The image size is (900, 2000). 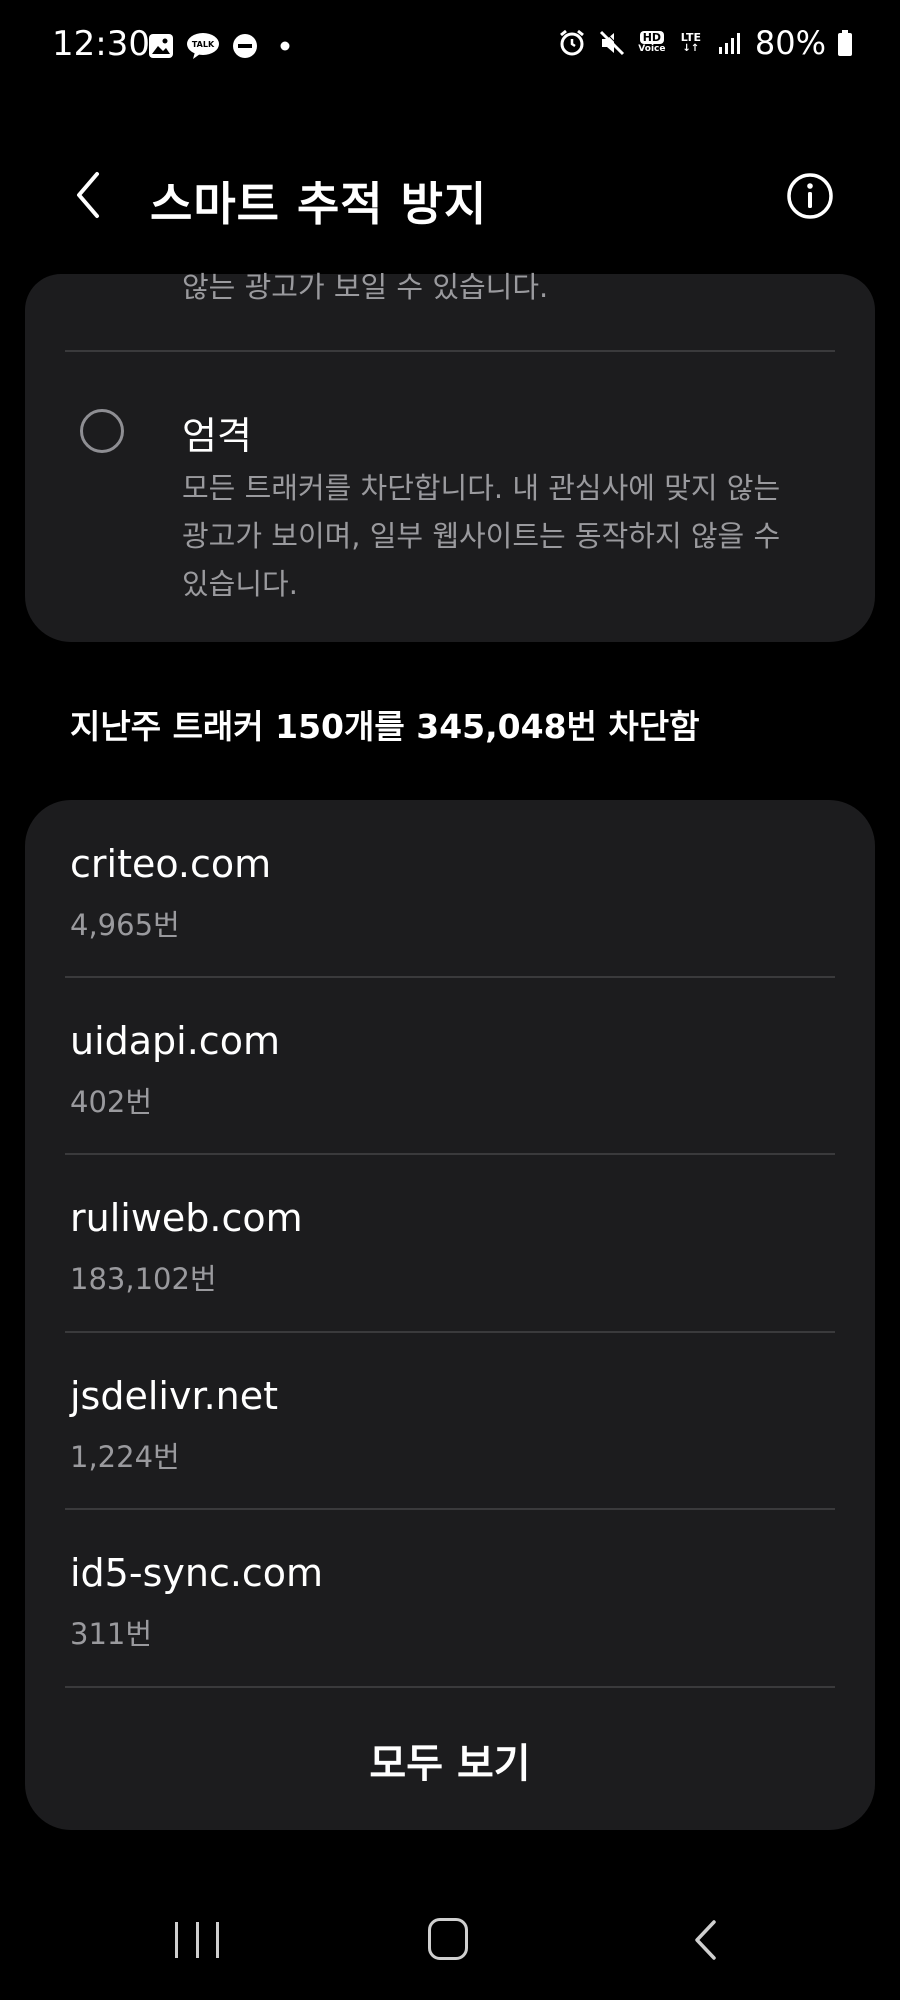 I want to click on tracker-row: ruliweb.com 183,102번, so click(x=450, y=1281).